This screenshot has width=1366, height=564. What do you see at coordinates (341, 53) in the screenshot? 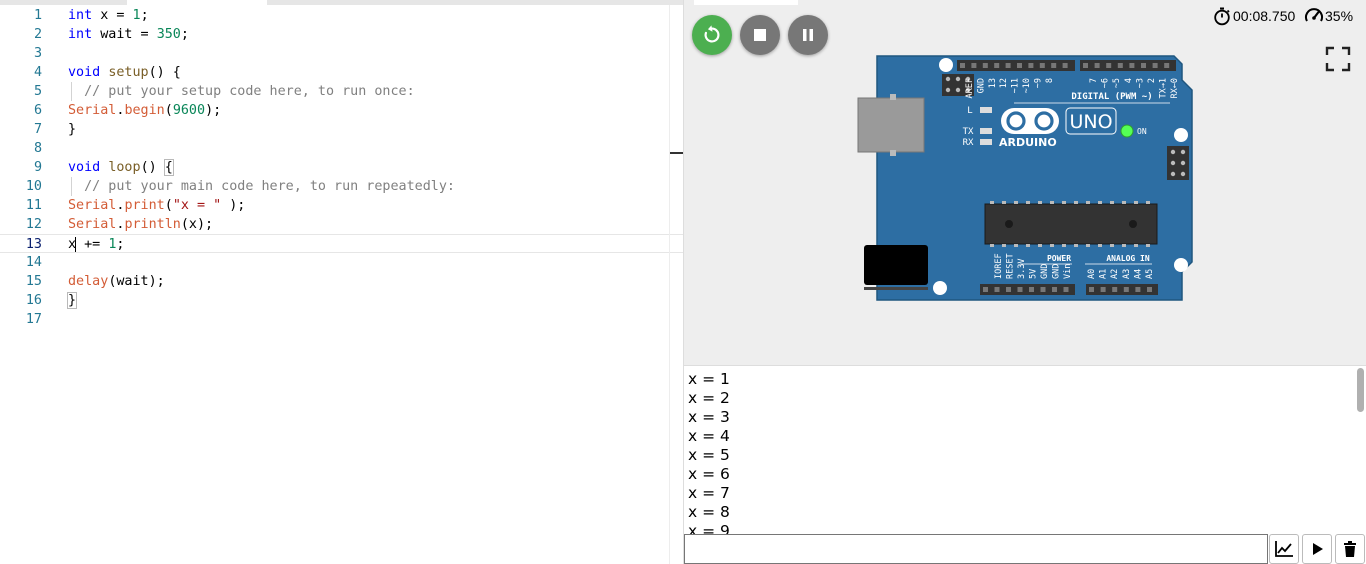
I see `code-line: 3` at bounding box center [341, 53].